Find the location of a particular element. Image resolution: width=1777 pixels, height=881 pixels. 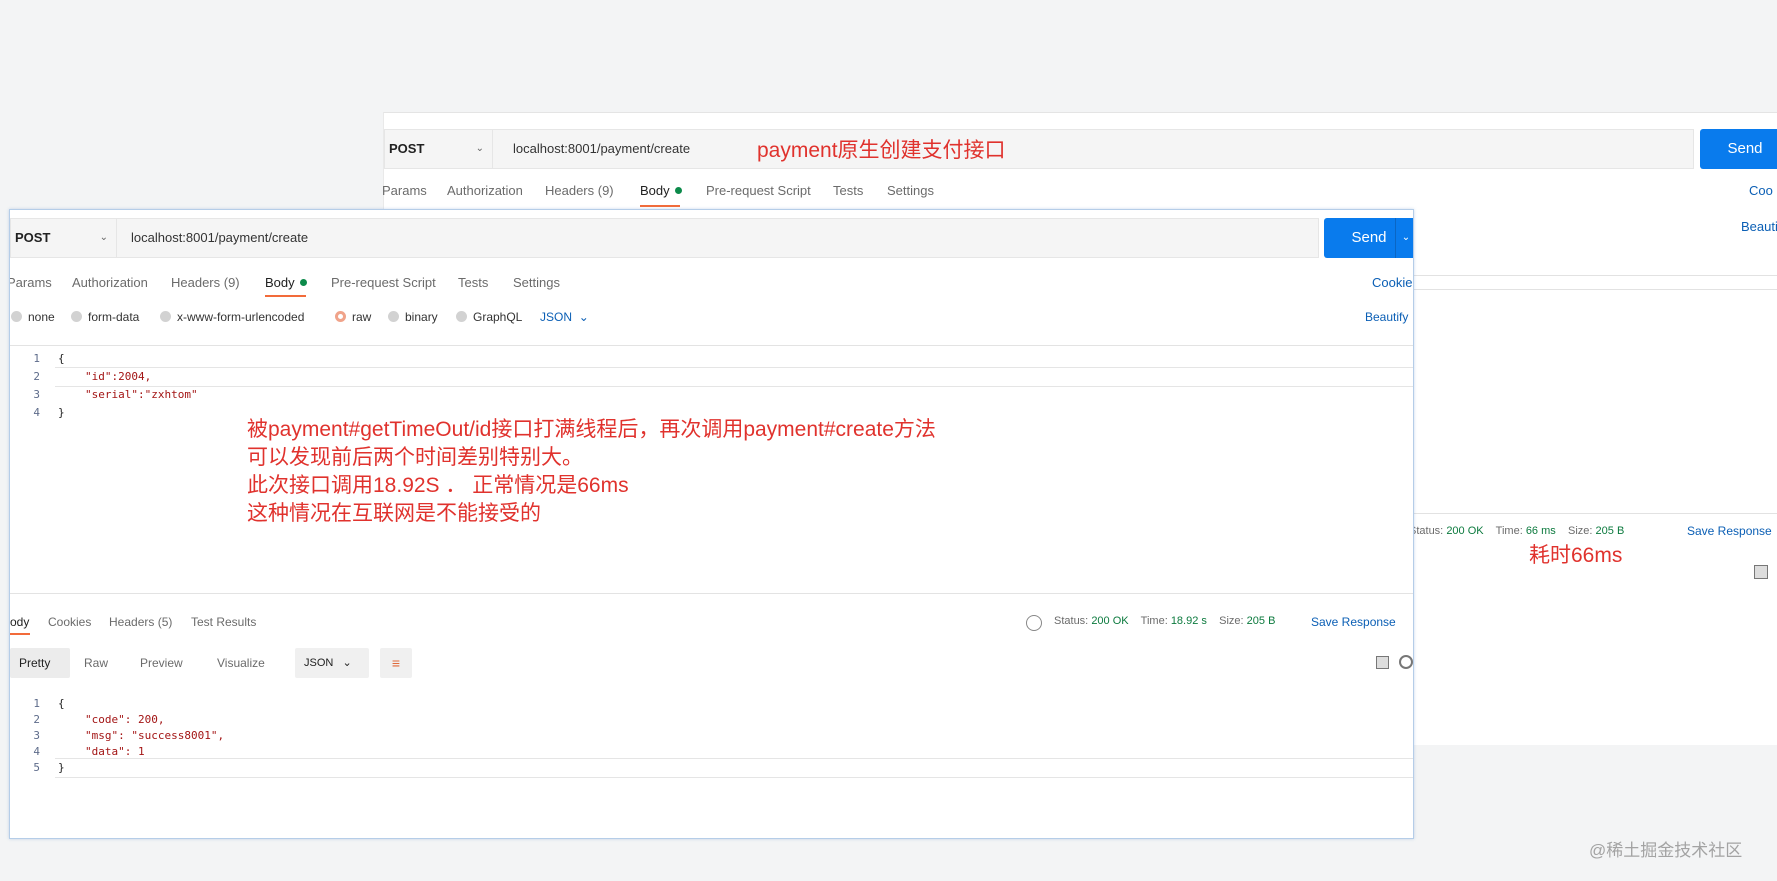

status-value: 200 OK is located at coordinates (1465, 531).